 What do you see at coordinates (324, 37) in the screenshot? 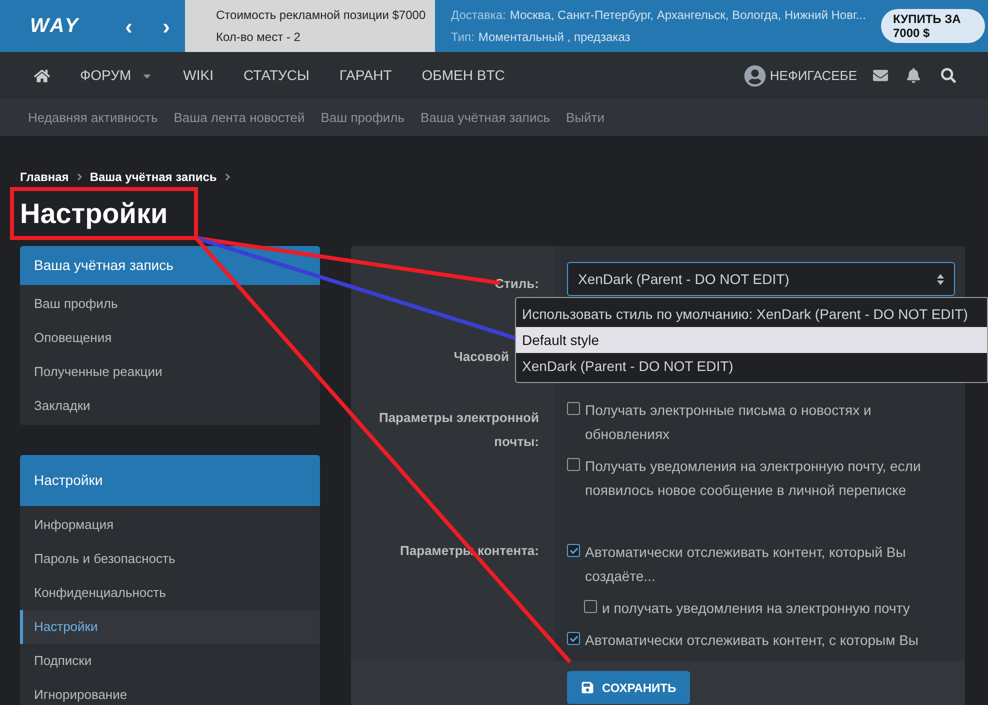
I see `ad-slots: Кол-во мест - 2` at bounding box center [324, 37].